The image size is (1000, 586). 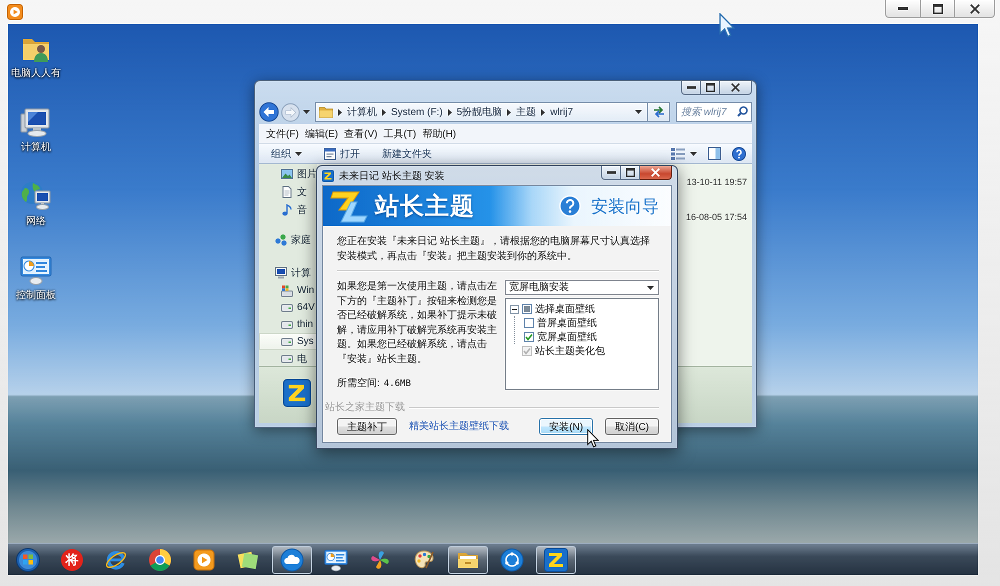 I want to click on download-link: 精美站长主题壁纸下载, so click(x=459, y=426).